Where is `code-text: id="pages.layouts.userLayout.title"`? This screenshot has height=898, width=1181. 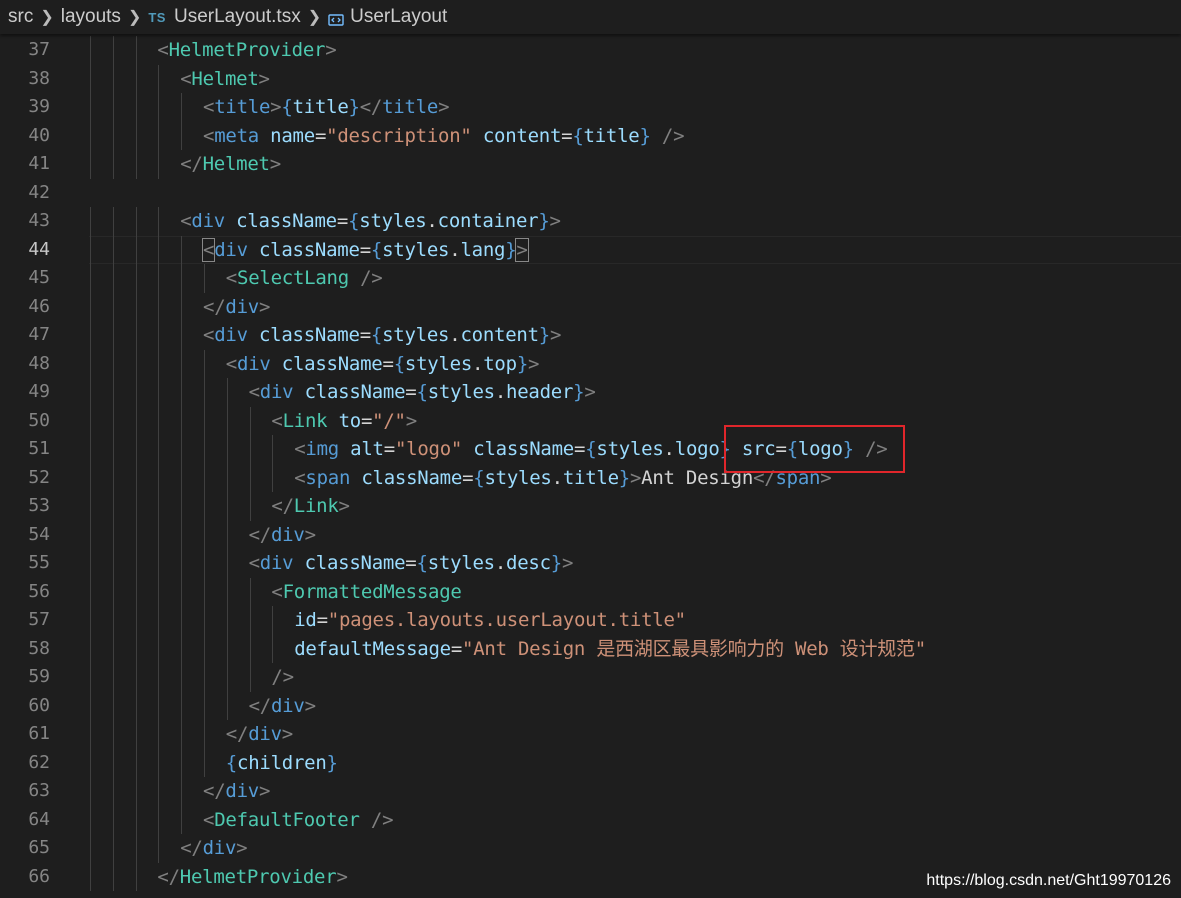 code-text: id="pages.layouts.userLayout.title" is located at coordinates (490, 620).